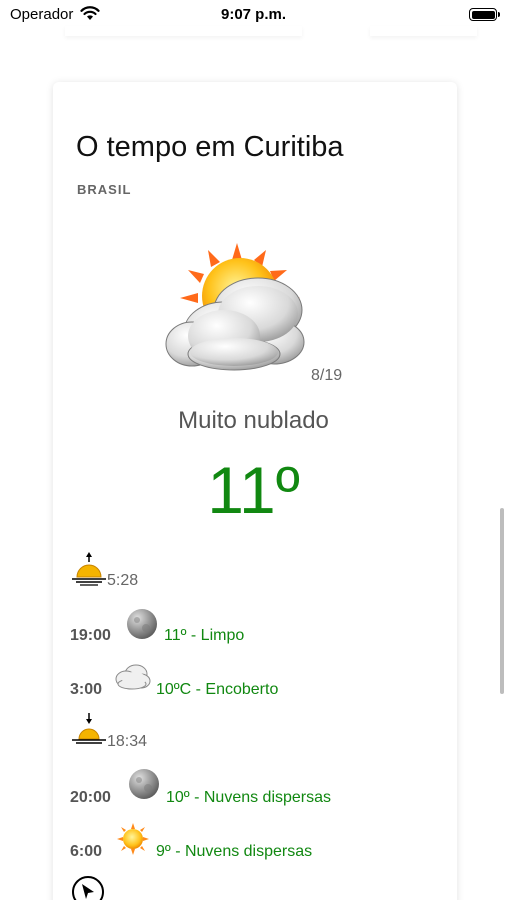 This screenshot has width=507, height=900. What do you see at coordinates (234, 851) in the screenshot?
I see `forecast-description: 9º - Nuvens dispersas` at bounding box center [234, 851].